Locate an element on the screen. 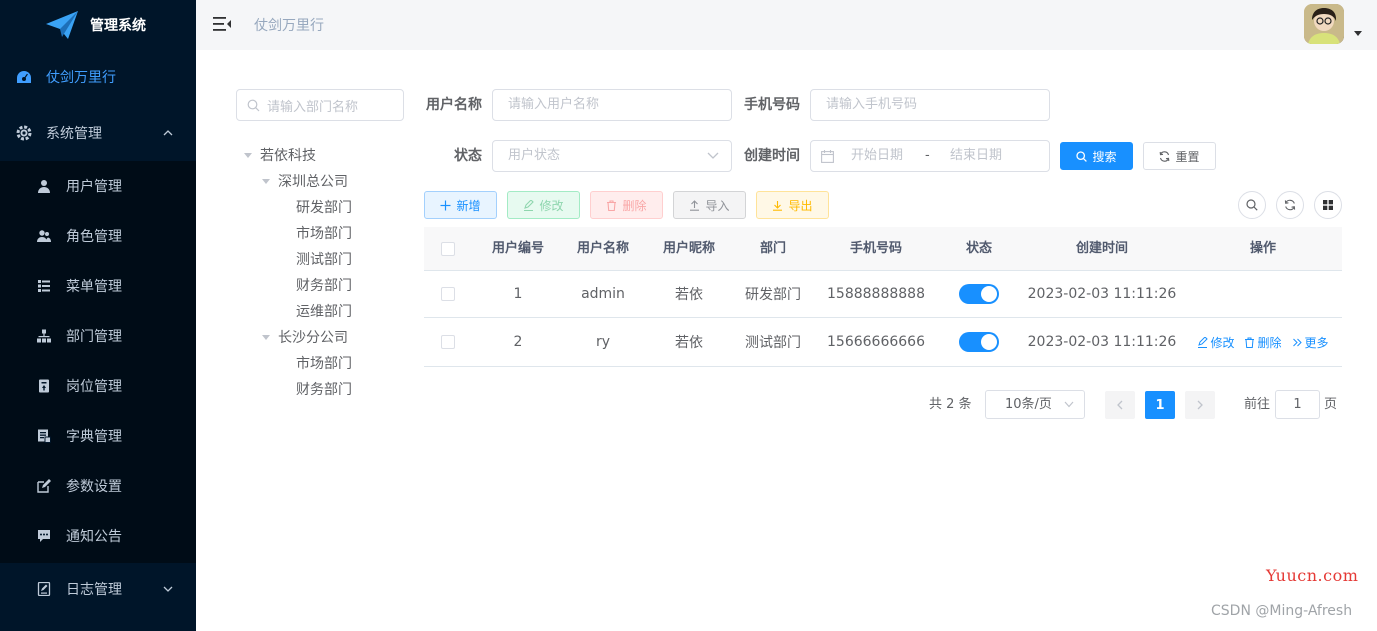 This screenshot has width=1377, height=631. export-button: 导出 is located at coordinates (792, 205).